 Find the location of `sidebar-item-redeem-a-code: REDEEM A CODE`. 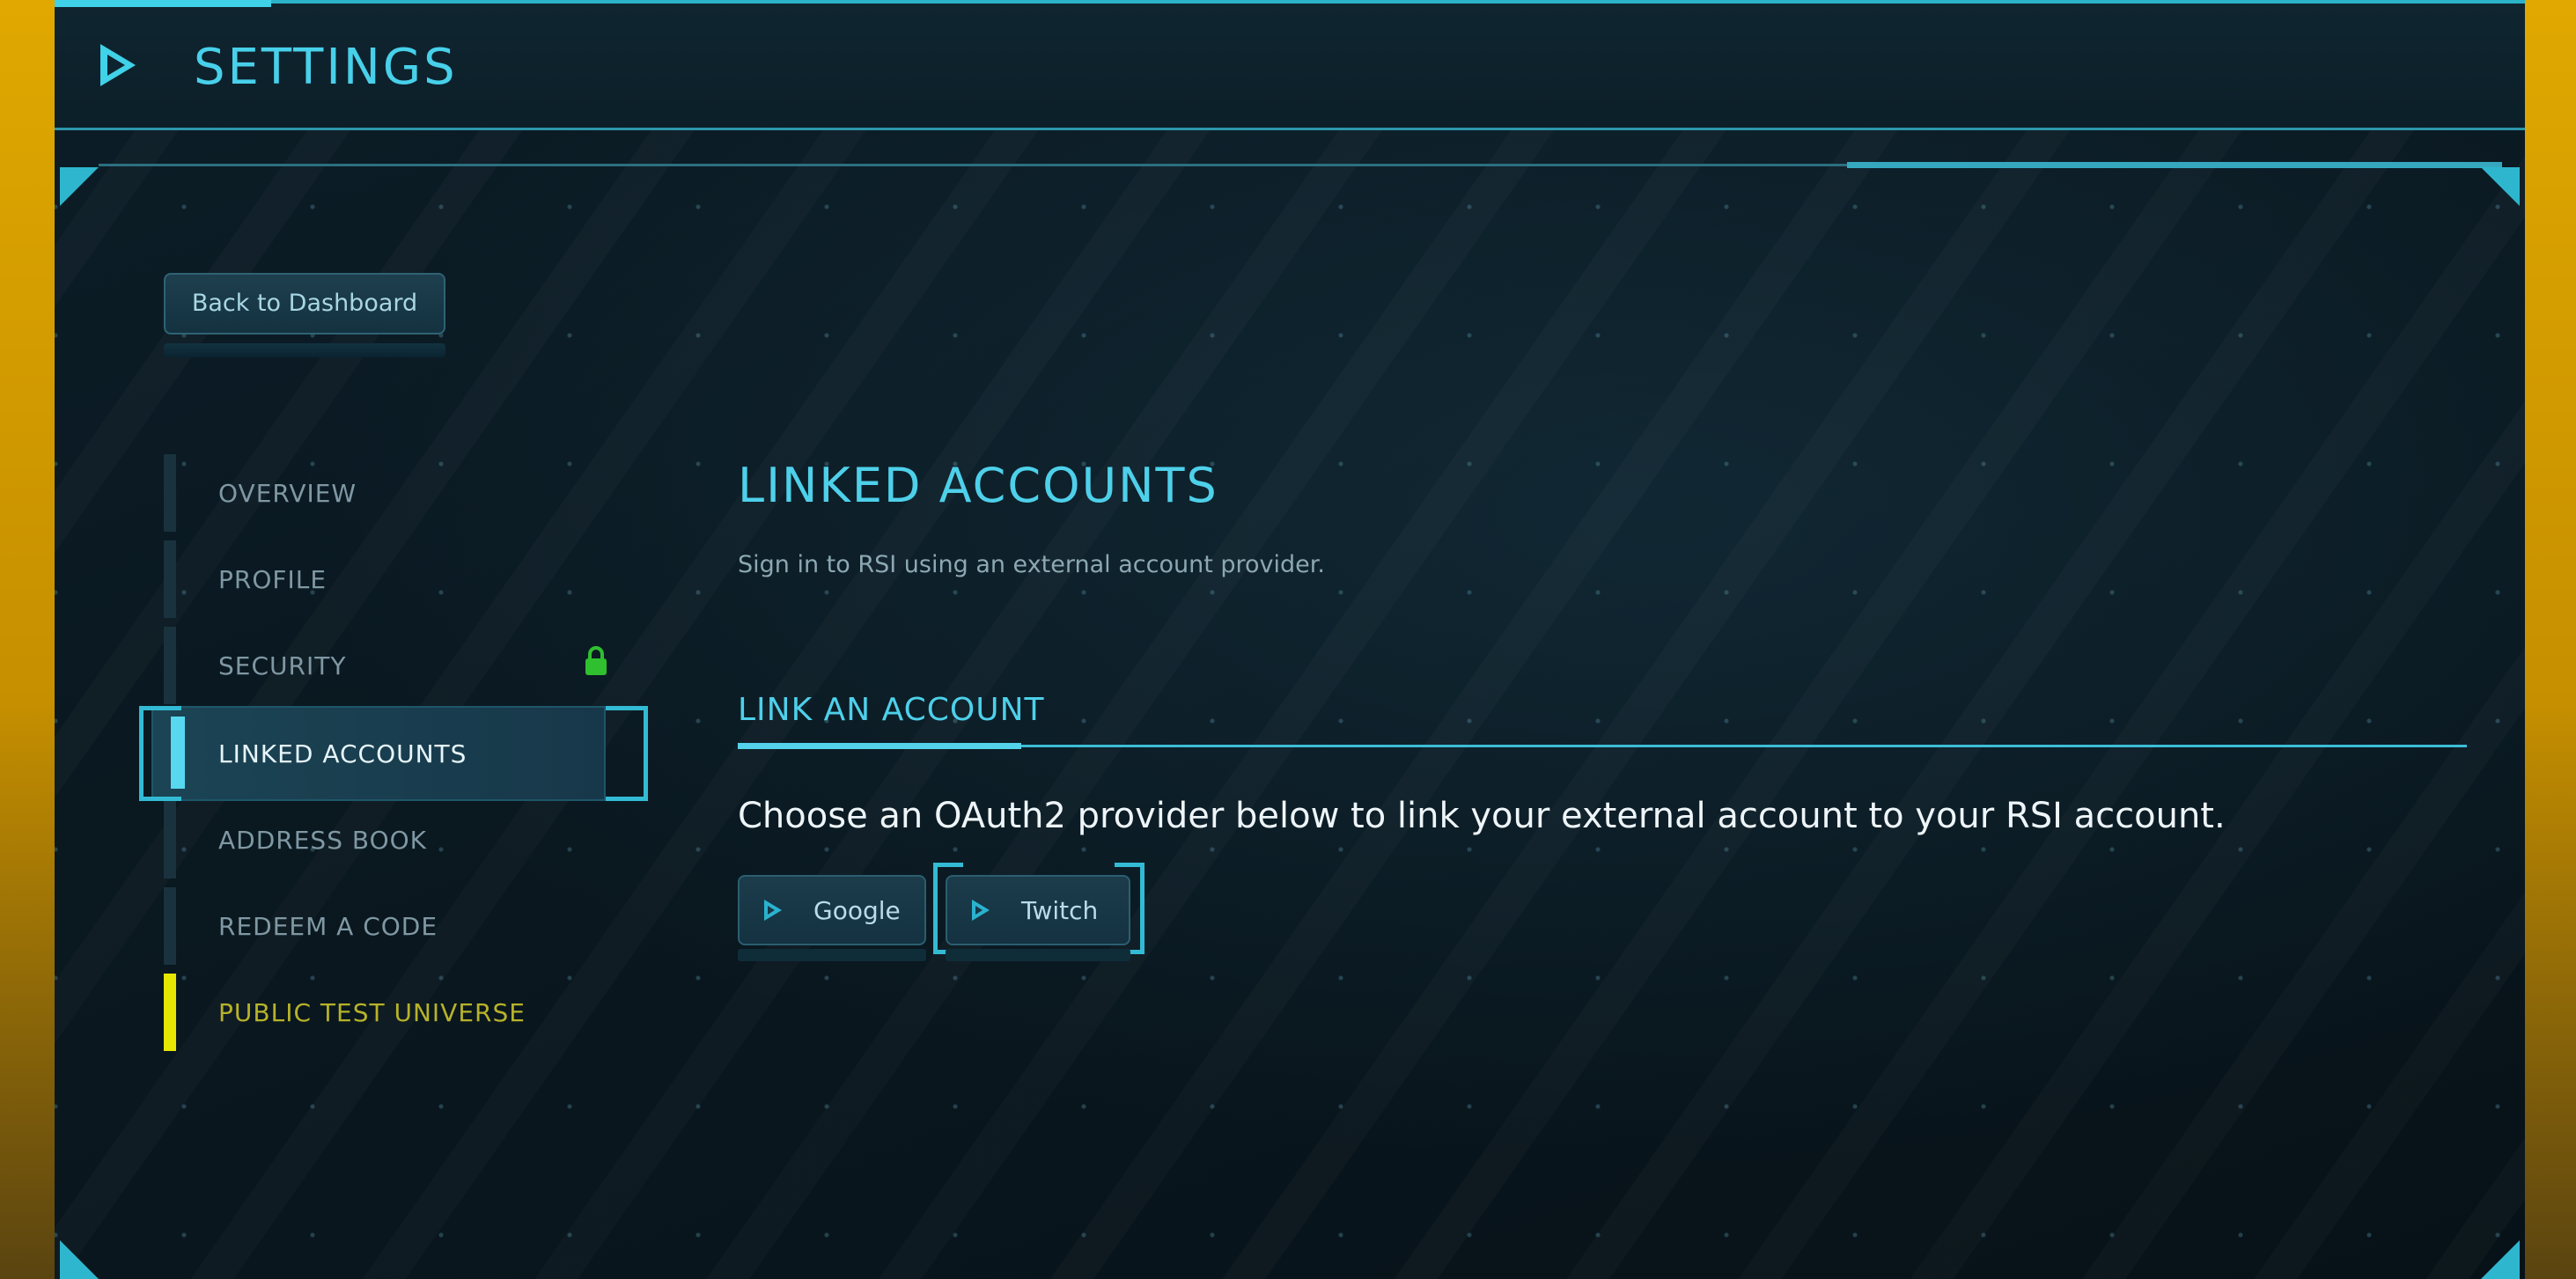

sidebar-item-redeem-a-code: REDEEM A CODE is located at coordinates (375, 926).